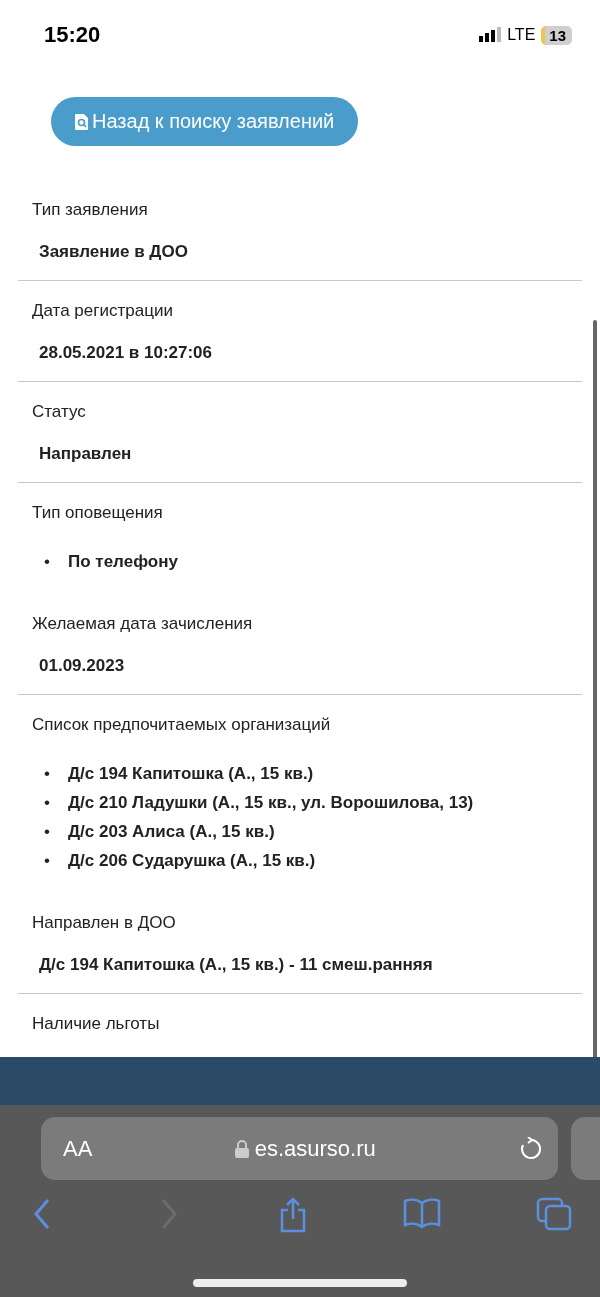 The height and width of the screenshot is (1297, 600). What do you see at coordinates (293, 1215) in the screenshot?
I see `share-icon` at bounding box center [293, 1215].